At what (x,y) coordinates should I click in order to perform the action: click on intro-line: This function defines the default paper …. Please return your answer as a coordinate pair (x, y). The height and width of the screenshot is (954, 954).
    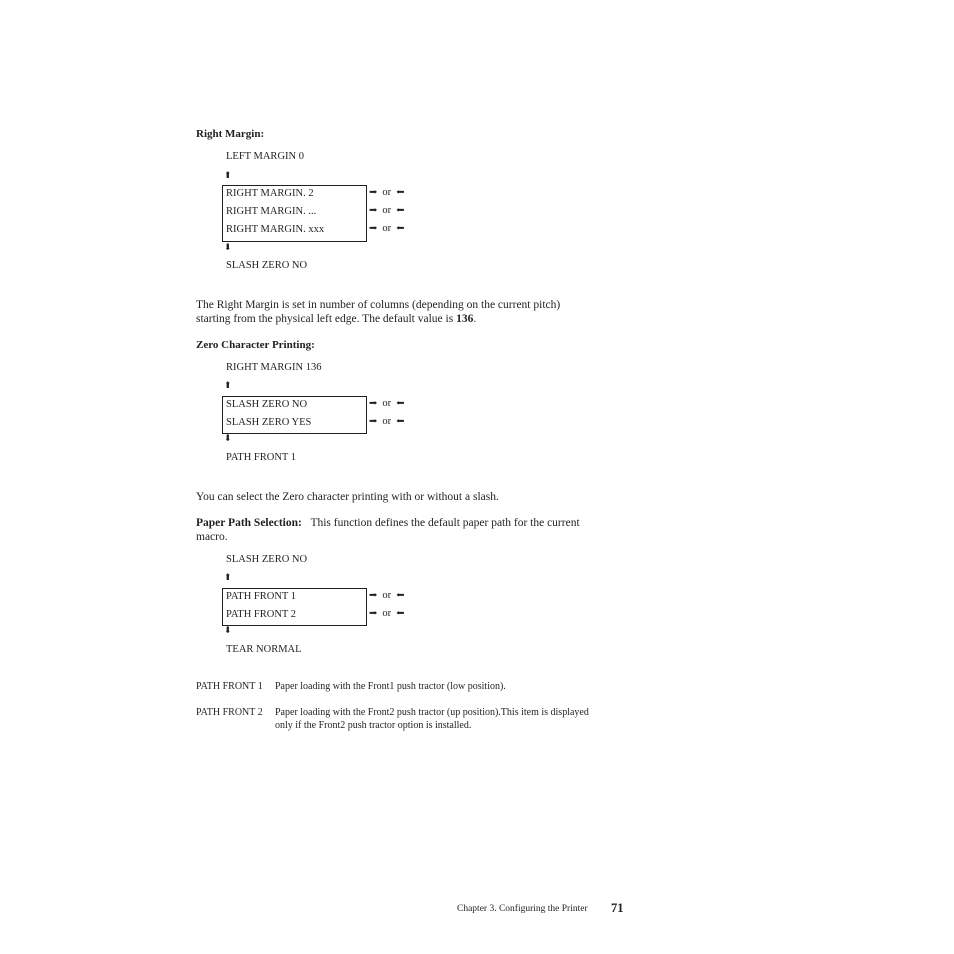
    Looking at the image, I should click on (445, 523).